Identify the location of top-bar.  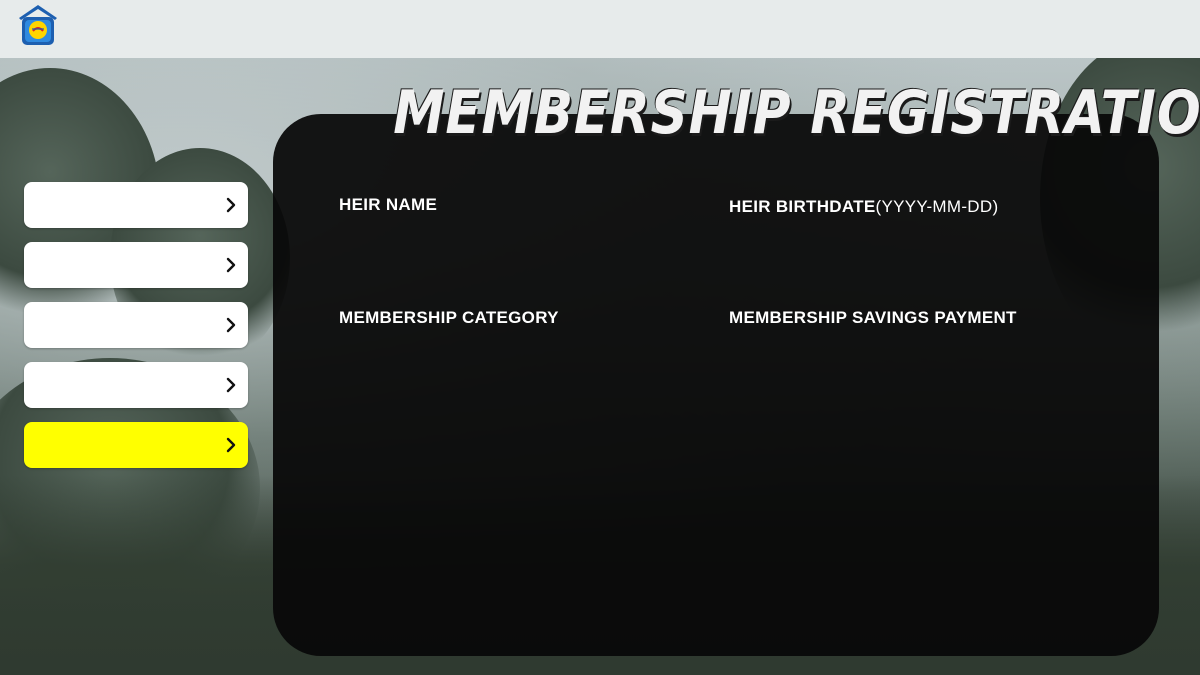
(600, 29).